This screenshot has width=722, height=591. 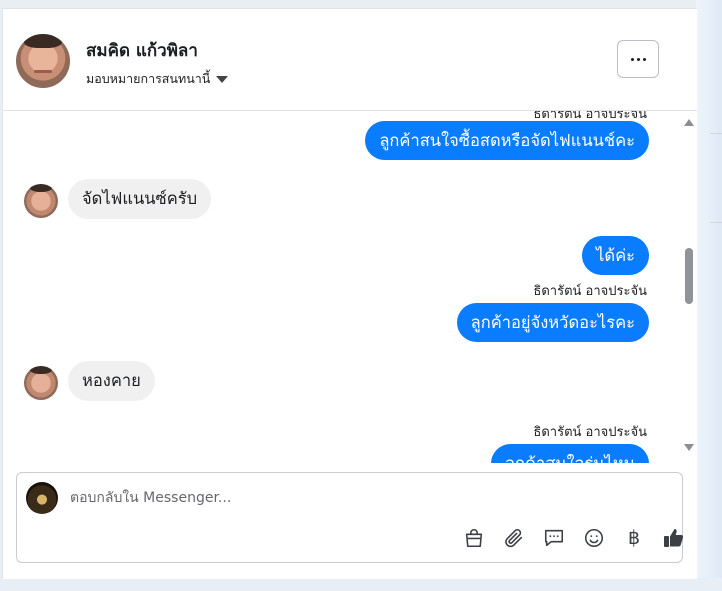 I want to click on more-options-button, so click(x=638, y=59).